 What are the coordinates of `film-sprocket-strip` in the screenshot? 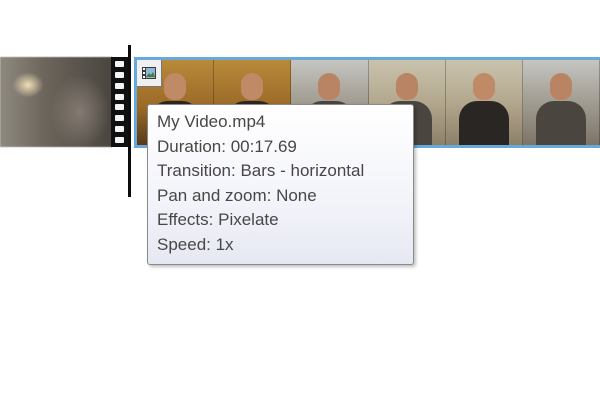 It's located at (119, 102).